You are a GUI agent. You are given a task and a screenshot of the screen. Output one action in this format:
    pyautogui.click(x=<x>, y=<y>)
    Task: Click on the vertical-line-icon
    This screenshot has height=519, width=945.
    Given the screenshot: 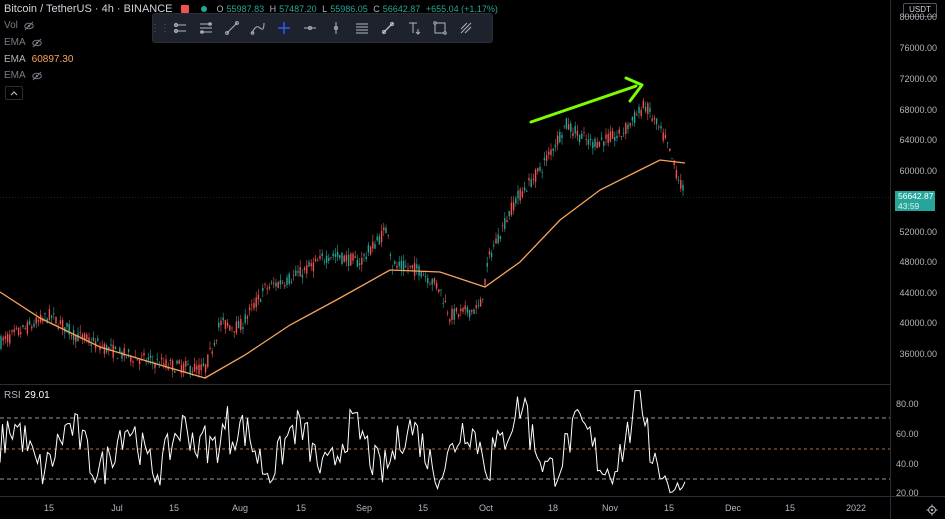 What is the action you would take?
    pyautogui.click(x=336, y=28)
    